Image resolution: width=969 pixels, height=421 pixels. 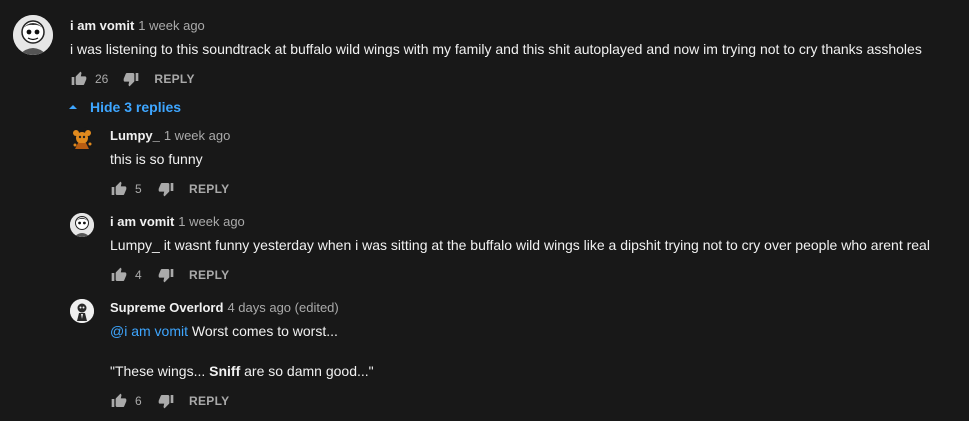 I want to click on hide-replies-button: Hide 3 replies, so click(x=124, y=107).